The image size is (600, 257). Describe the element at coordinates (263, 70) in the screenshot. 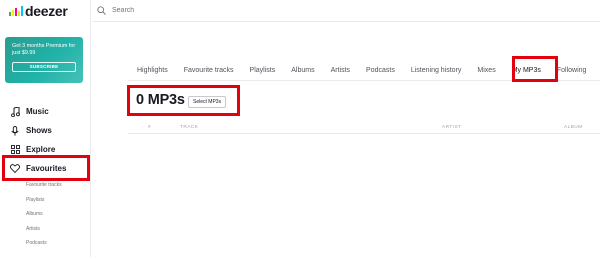

I see `tab-playlists: Playlists` at that location.